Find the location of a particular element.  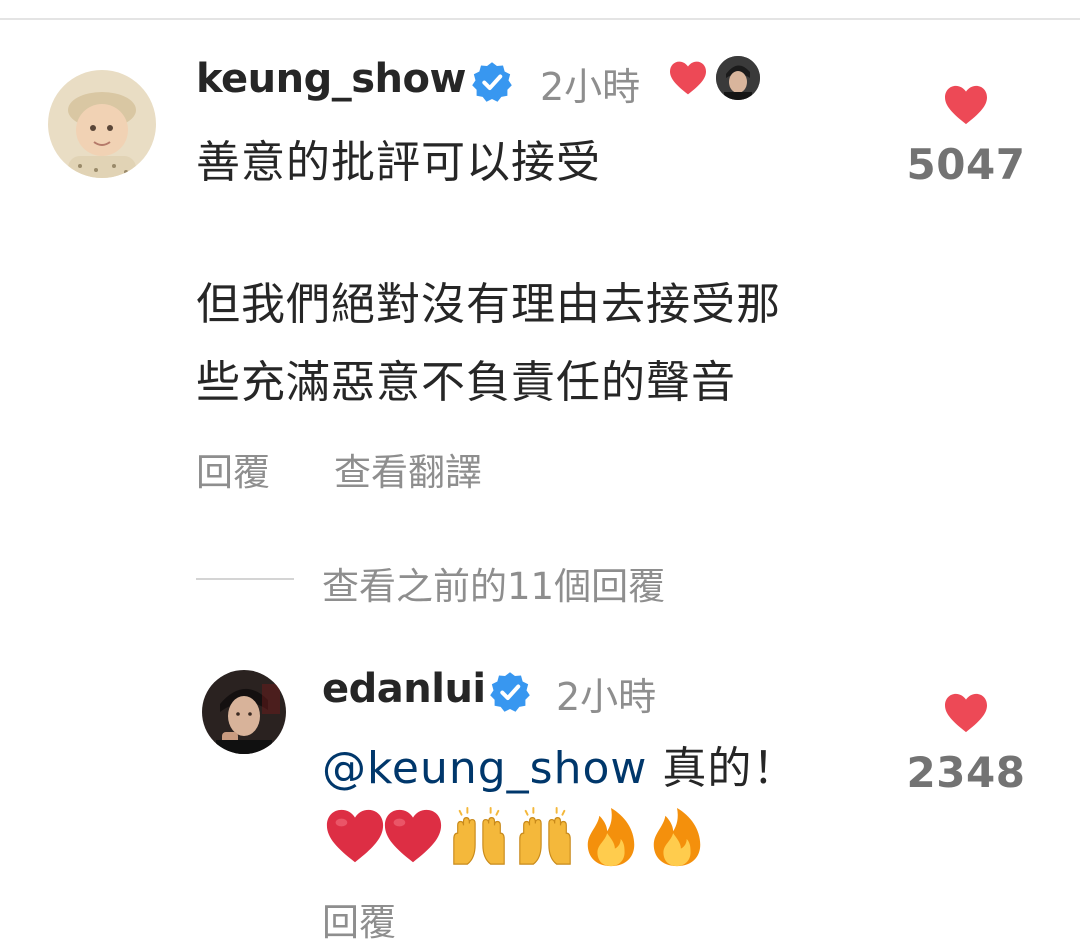

top-divider is located at coordinates (540, 19).